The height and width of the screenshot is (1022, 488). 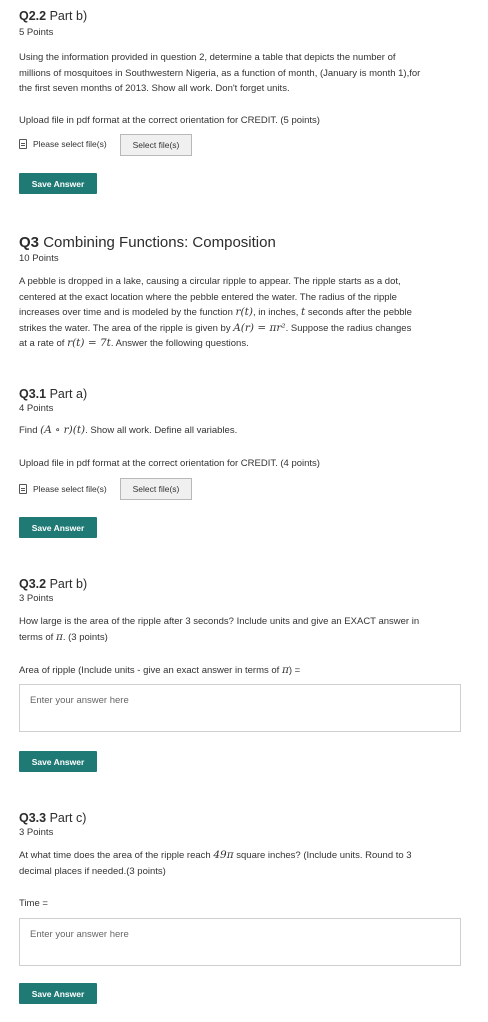 I want to click on q3-text: seconds after the pebble, so click(x=358, y=312).